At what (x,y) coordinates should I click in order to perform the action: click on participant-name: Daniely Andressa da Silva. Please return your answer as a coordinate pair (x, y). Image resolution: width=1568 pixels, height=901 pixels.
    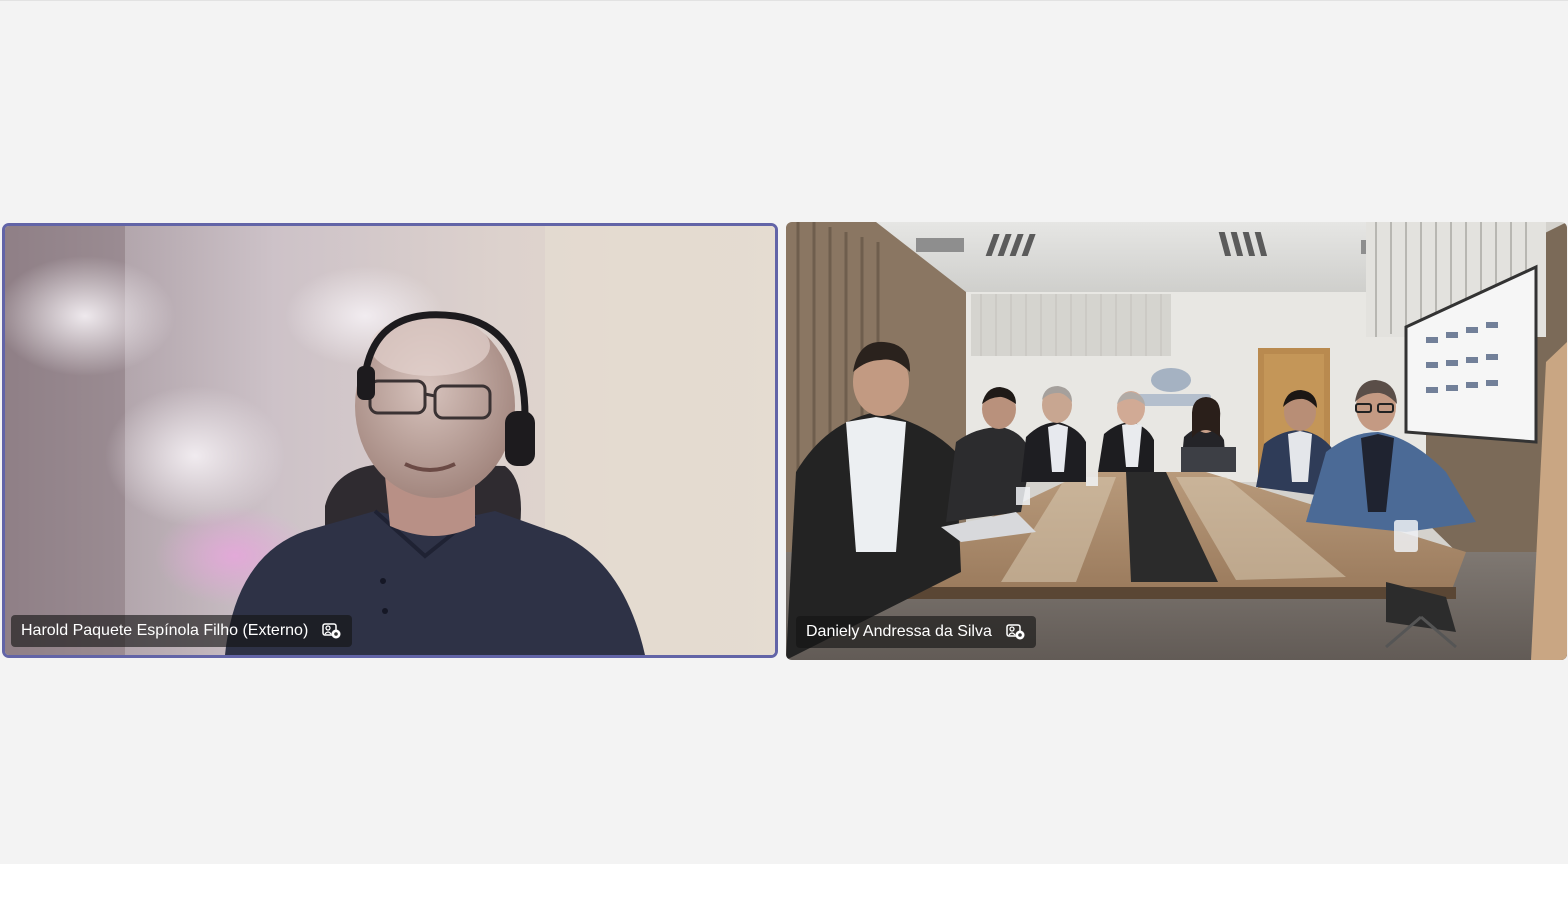
    Looking at the image, I should click on (899, 631).